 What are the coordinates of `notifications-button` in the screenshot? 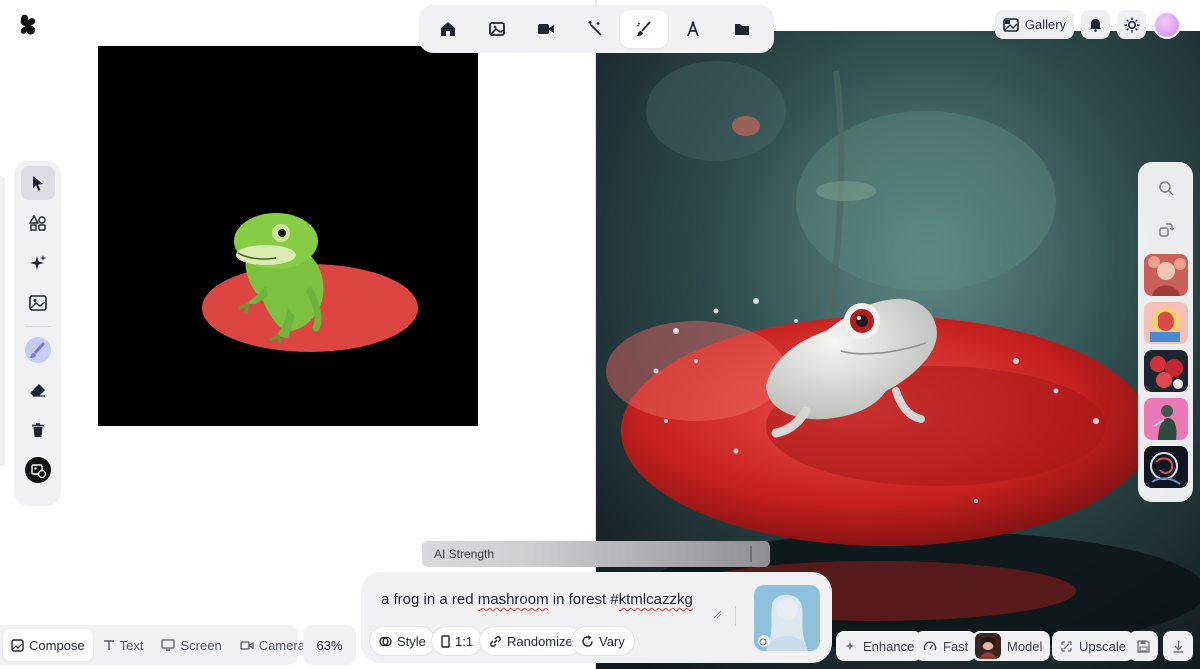 It's located at (1095, 24).